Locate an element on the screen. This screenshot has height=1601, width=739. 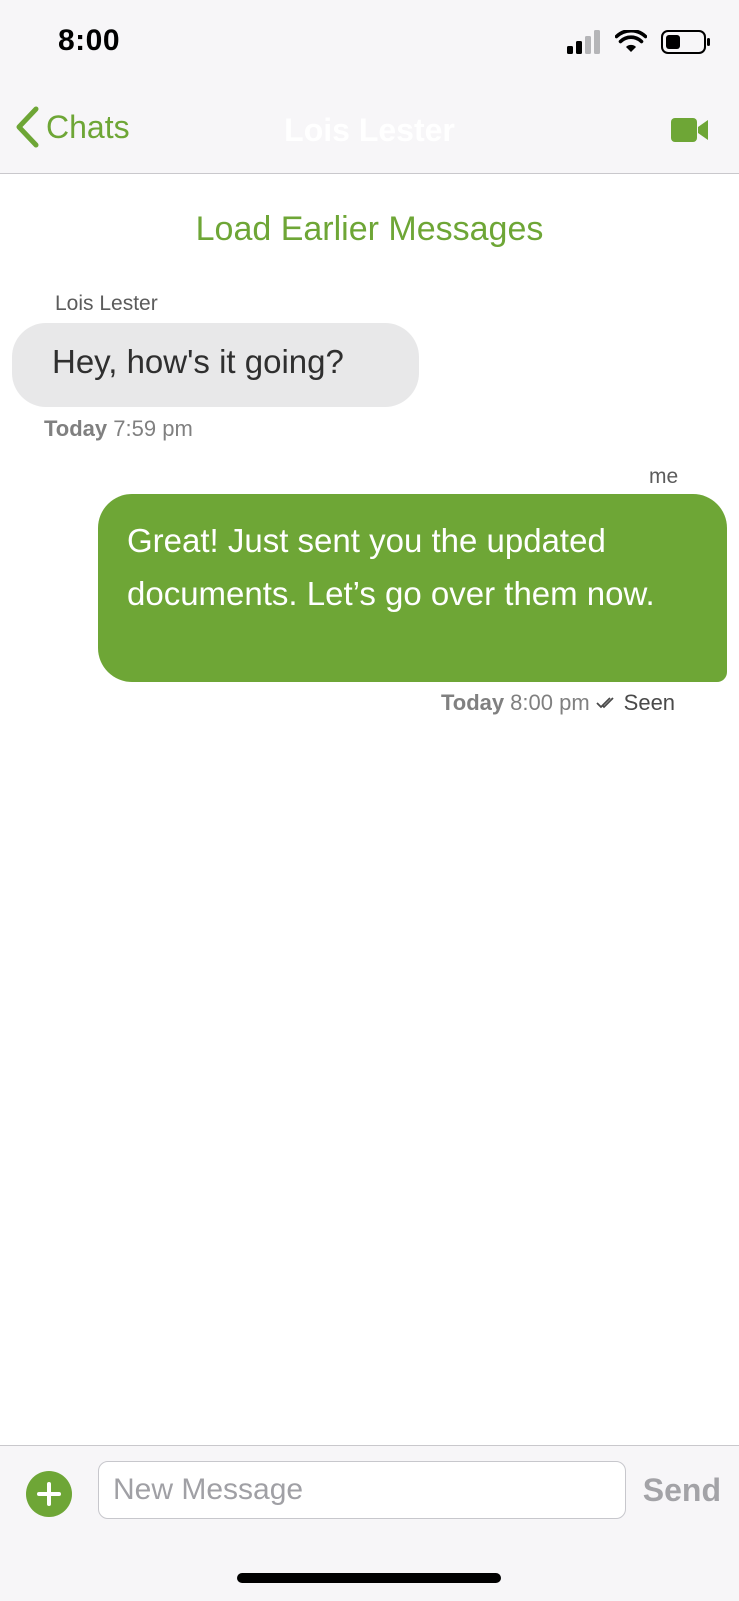
message-sender-name: Lois Lester is located at coordinates (106, 303).